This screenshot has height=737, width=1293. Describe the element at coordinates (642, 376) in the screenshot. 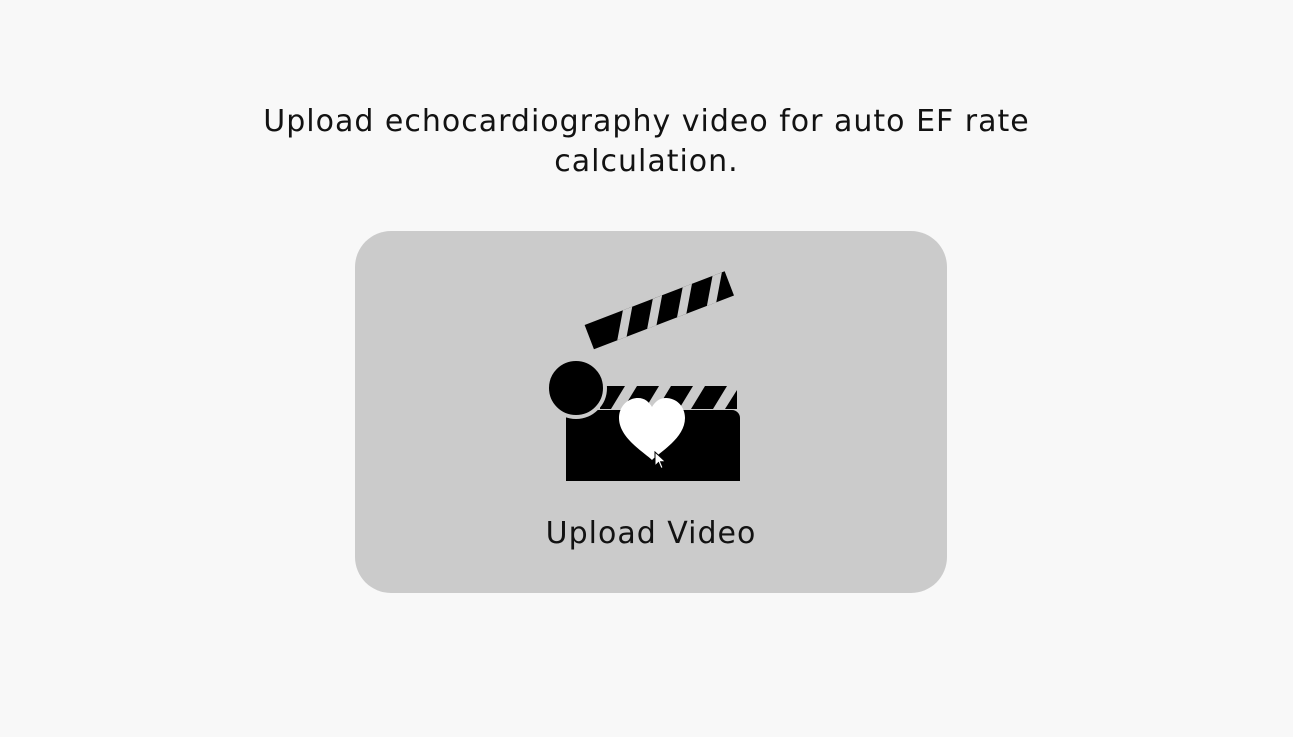

I see `clapperboard-heart-icon` at that location.